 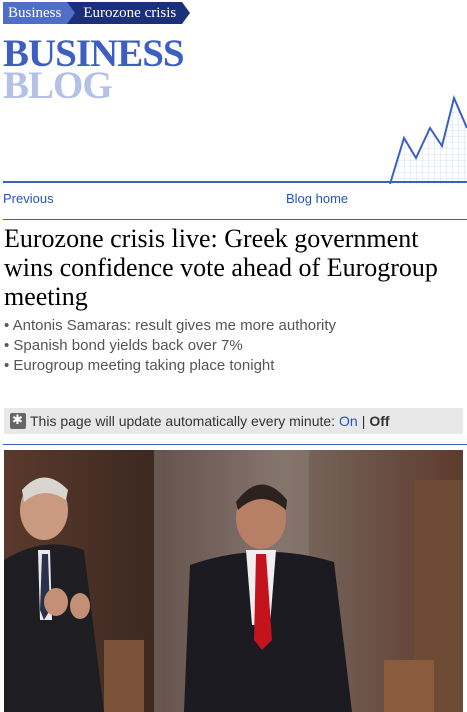 I want to click on breadcrumb: Business Eurozone crisis, so click(x=97, y=13).